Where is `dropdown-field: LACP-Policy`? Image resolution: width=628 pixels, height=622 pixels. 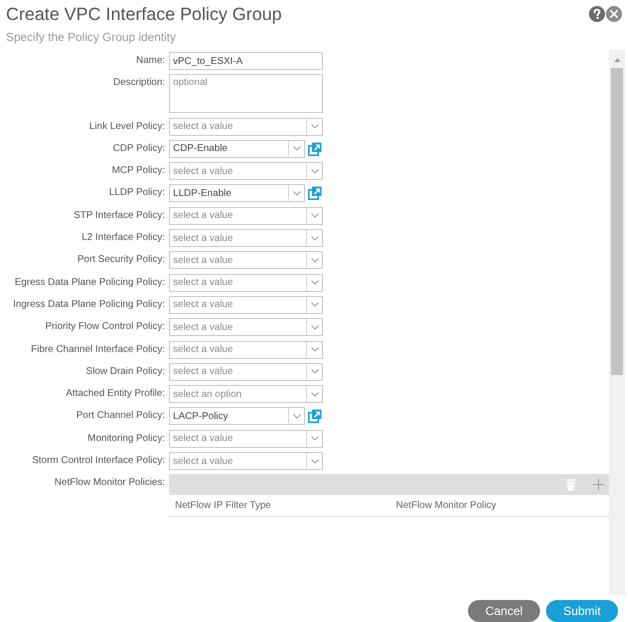
dropdown-field: LACP-Policy is located at coordinates (237, 416).